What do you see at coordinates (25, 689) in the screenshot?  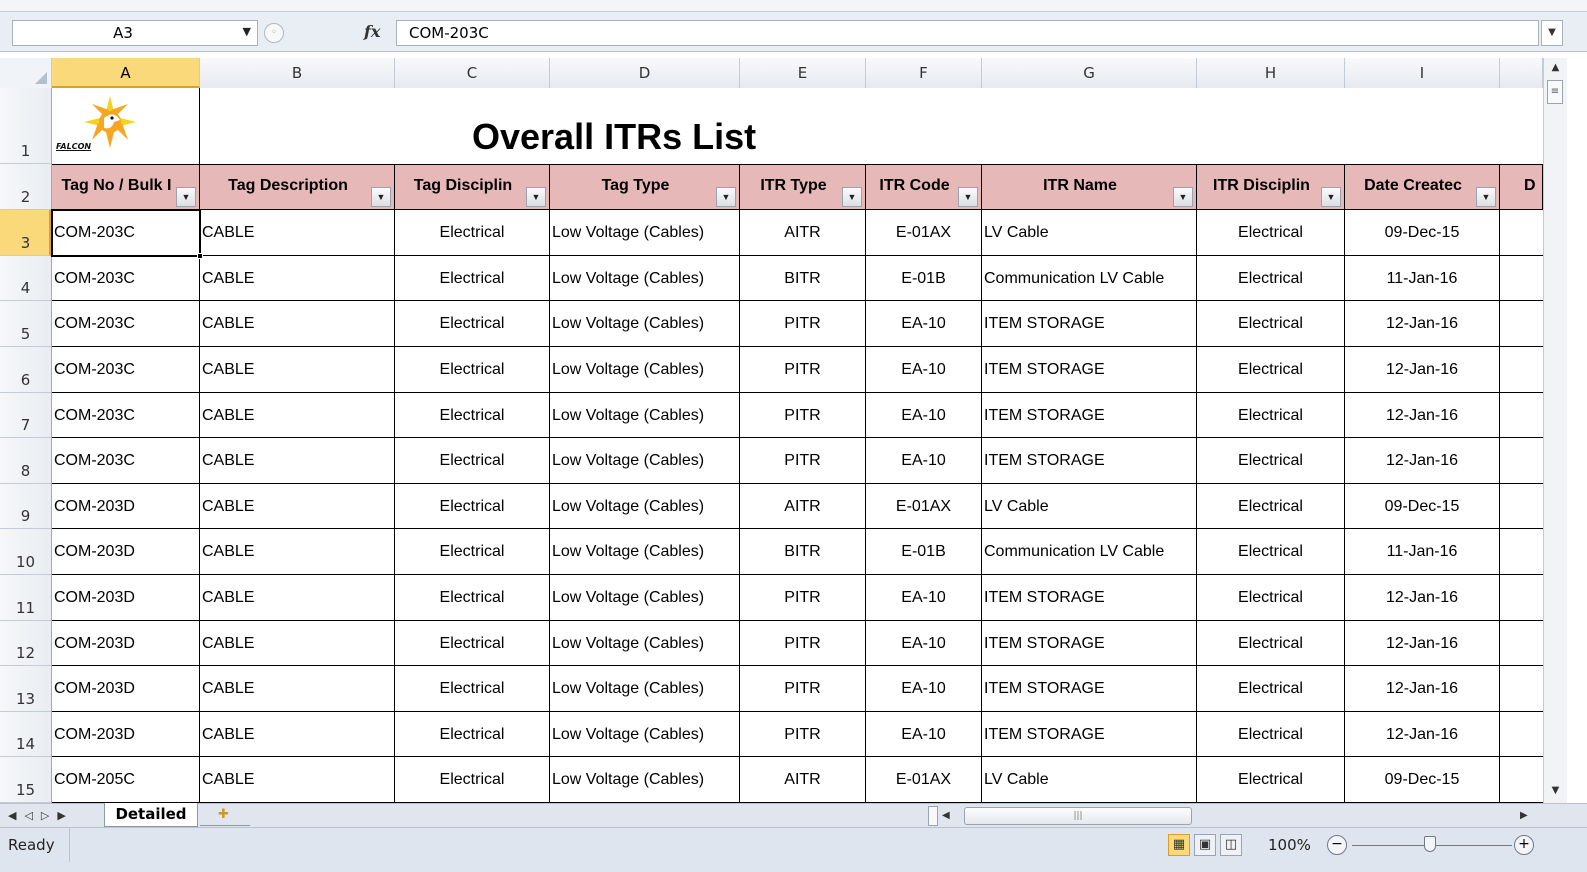 I see `row-header-13: 13` at bounding box center [25, 689].